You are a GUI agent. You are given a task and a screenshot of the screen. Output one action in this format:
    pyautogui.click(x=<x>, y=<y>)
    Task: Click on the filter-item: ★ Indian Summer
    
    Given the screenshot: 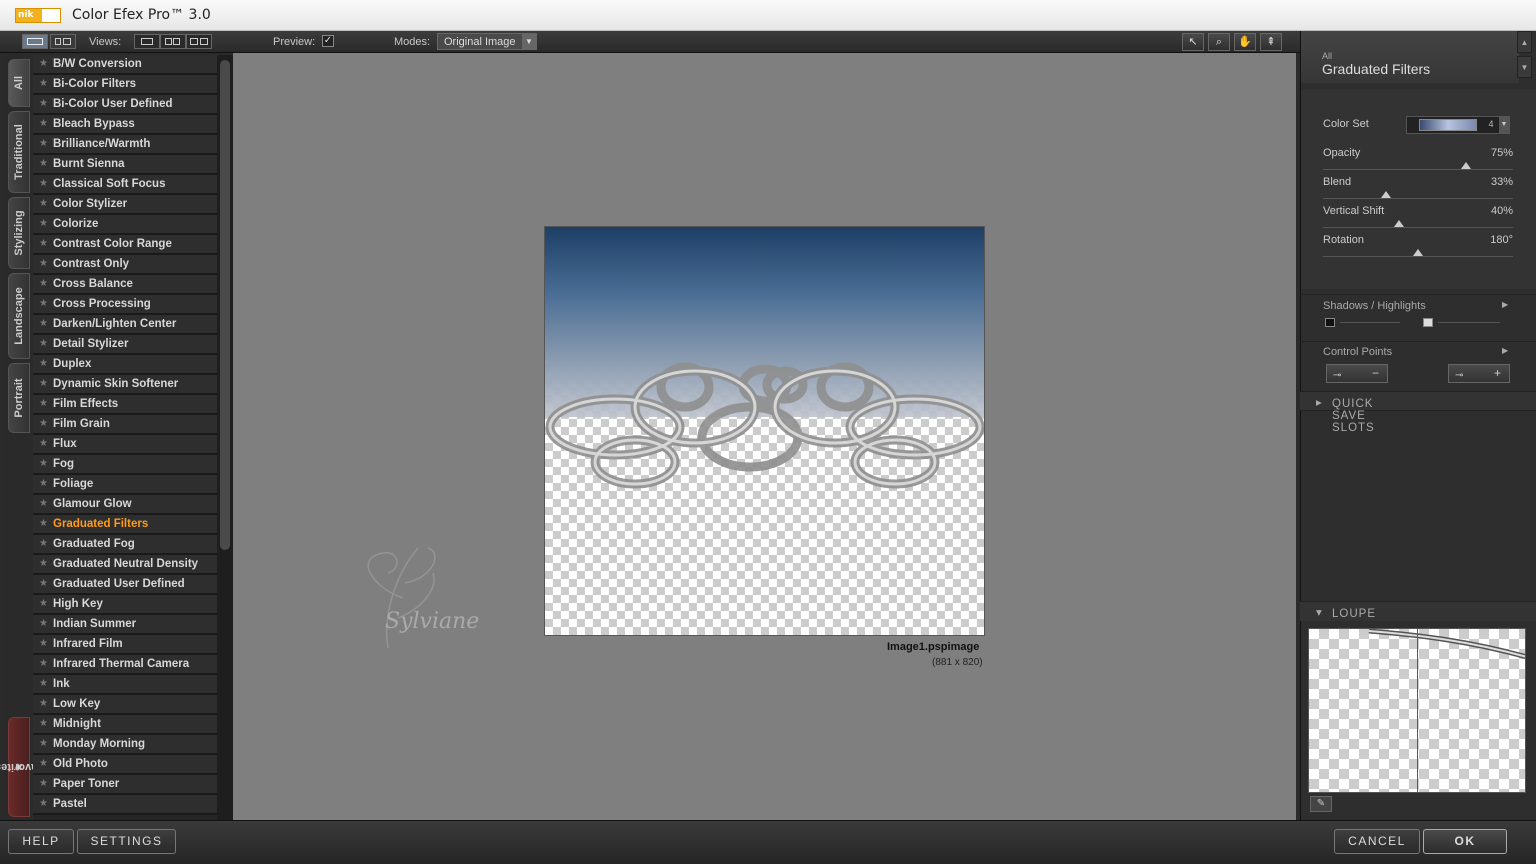 What is the action you would take?
    pyautogui.click(x=125, y=625)
    